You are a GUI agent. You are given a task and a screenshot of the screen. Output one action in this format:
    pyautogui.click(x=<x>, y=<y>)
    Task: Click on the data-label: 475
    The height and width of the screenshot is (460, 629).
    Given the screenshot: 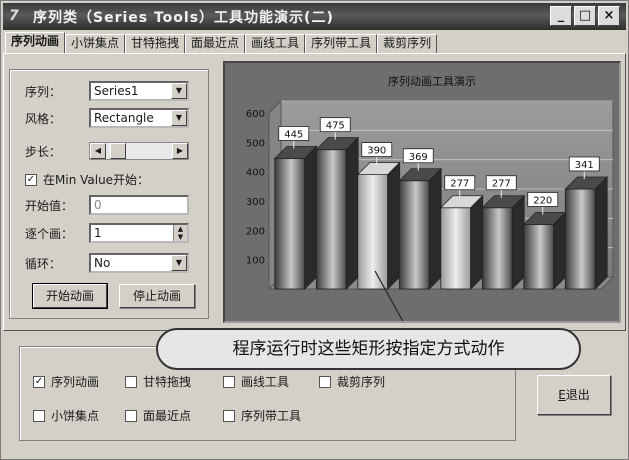 What is the action you would take?
    pyautogui.click(x=335, y=126)
    